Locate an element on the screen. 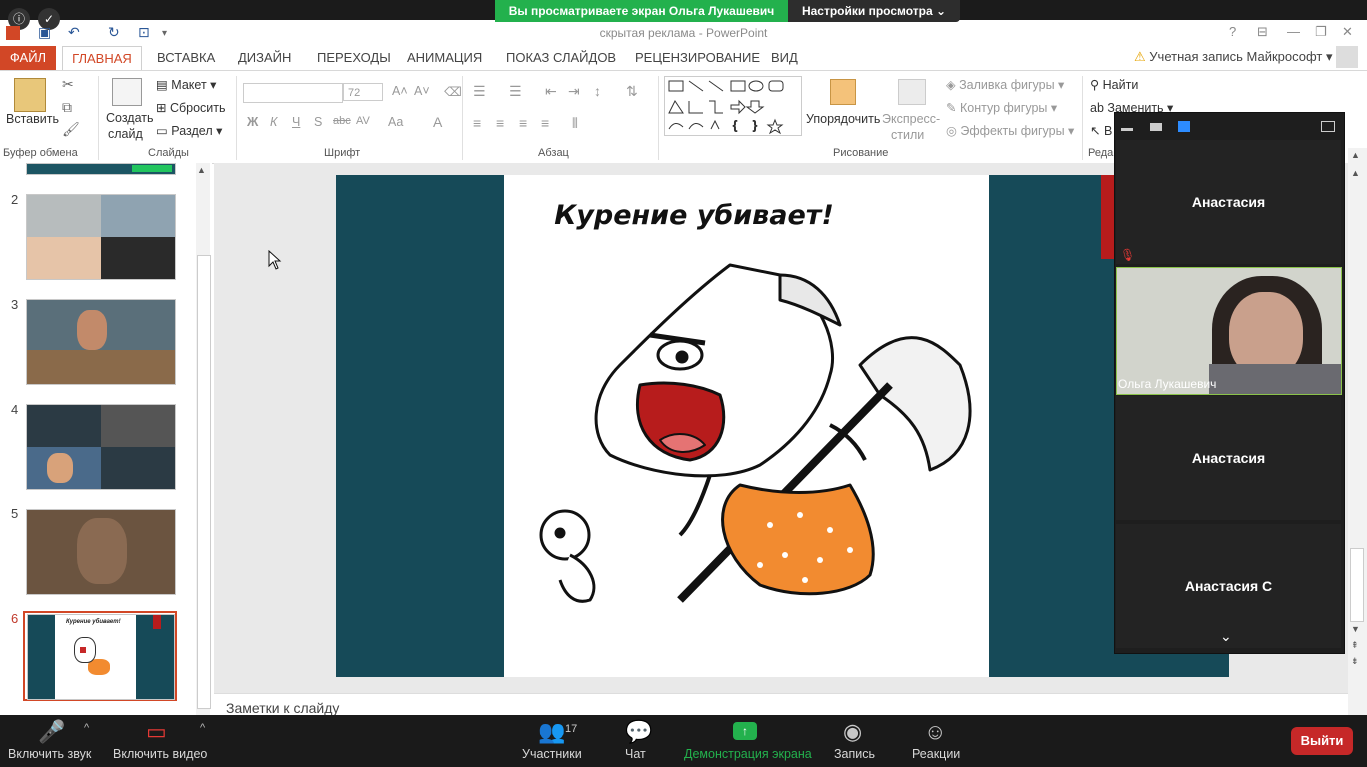  speaker-video-tile is located at coordinates (1229, 331).